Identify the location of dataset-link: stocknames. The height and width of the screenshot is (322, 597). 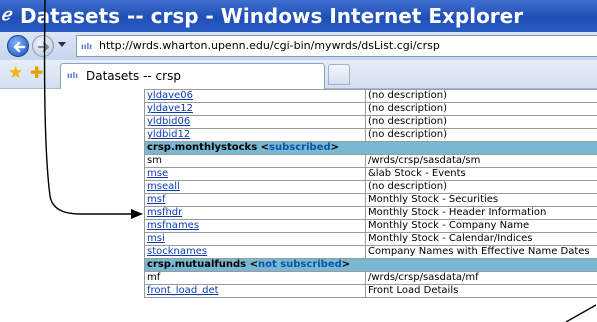
(177, 252).